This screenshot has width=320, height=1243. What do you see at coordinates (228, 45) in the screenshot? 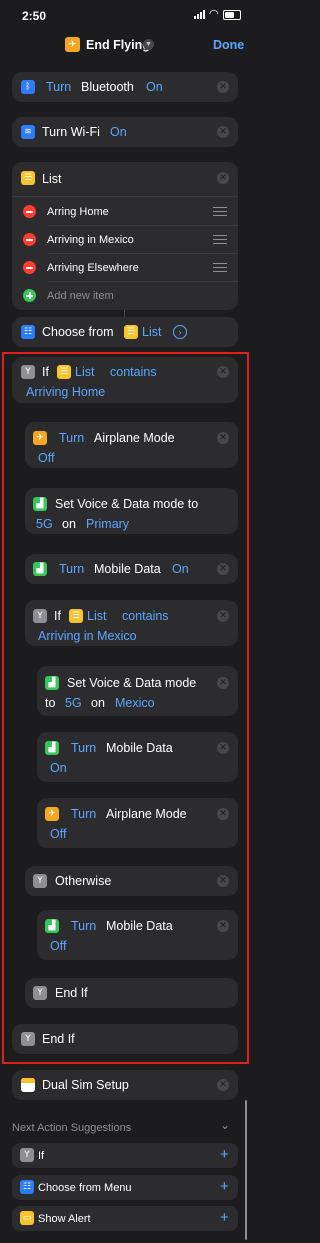
I see `done-button: Done` at bounding box center [228, 45].